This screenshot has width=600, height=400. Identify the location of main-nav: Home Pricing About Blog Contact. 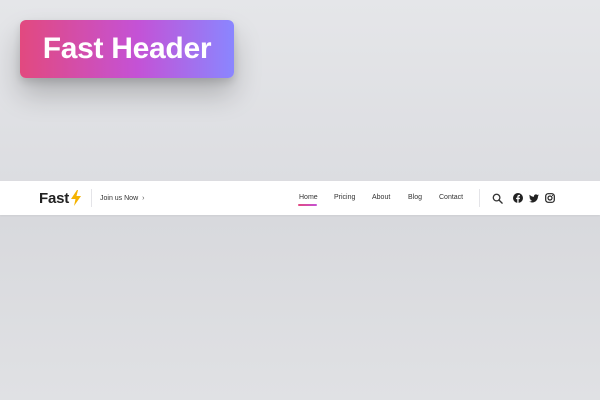
(300, 198).